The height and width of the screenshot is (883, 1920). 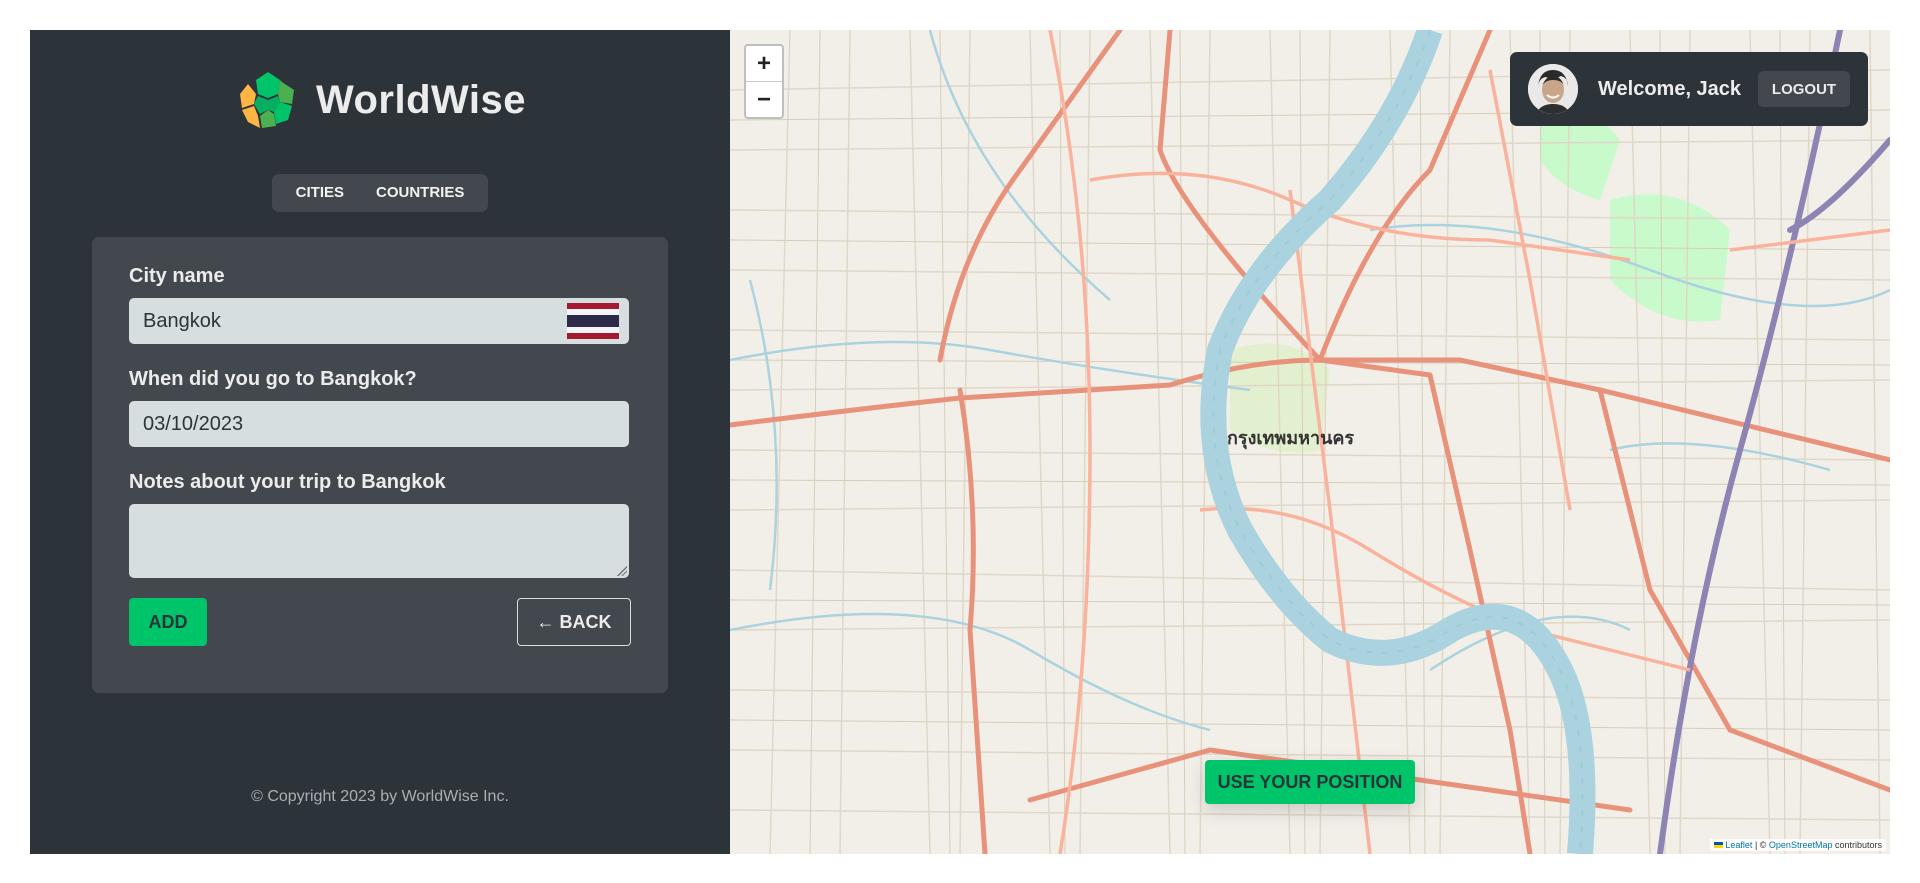 I want to click on zoom-out-button: −, so click(x=764, y=99).